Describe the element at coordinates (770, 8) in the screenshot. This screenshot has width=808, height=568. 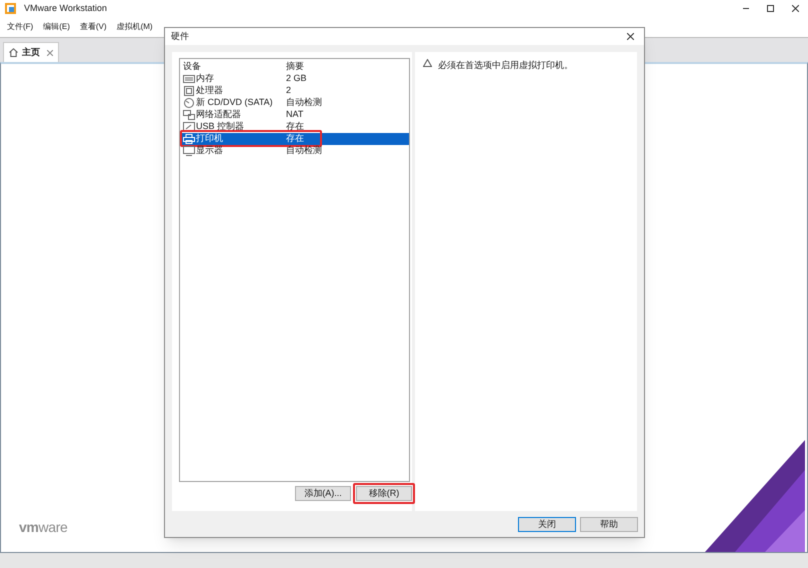
I see `maximize-icon` at that location.